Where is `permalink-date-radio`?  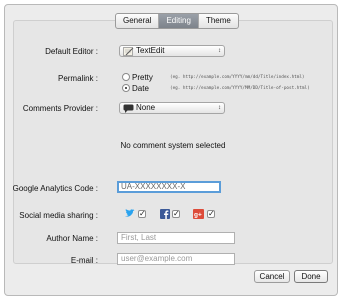 permalink-date-radio is located at coordinates (126, 88).